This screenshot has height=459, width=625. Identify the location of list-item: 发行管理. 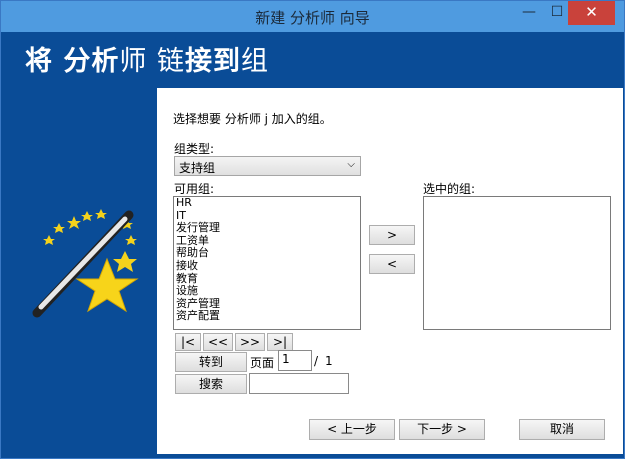
(267, 228).